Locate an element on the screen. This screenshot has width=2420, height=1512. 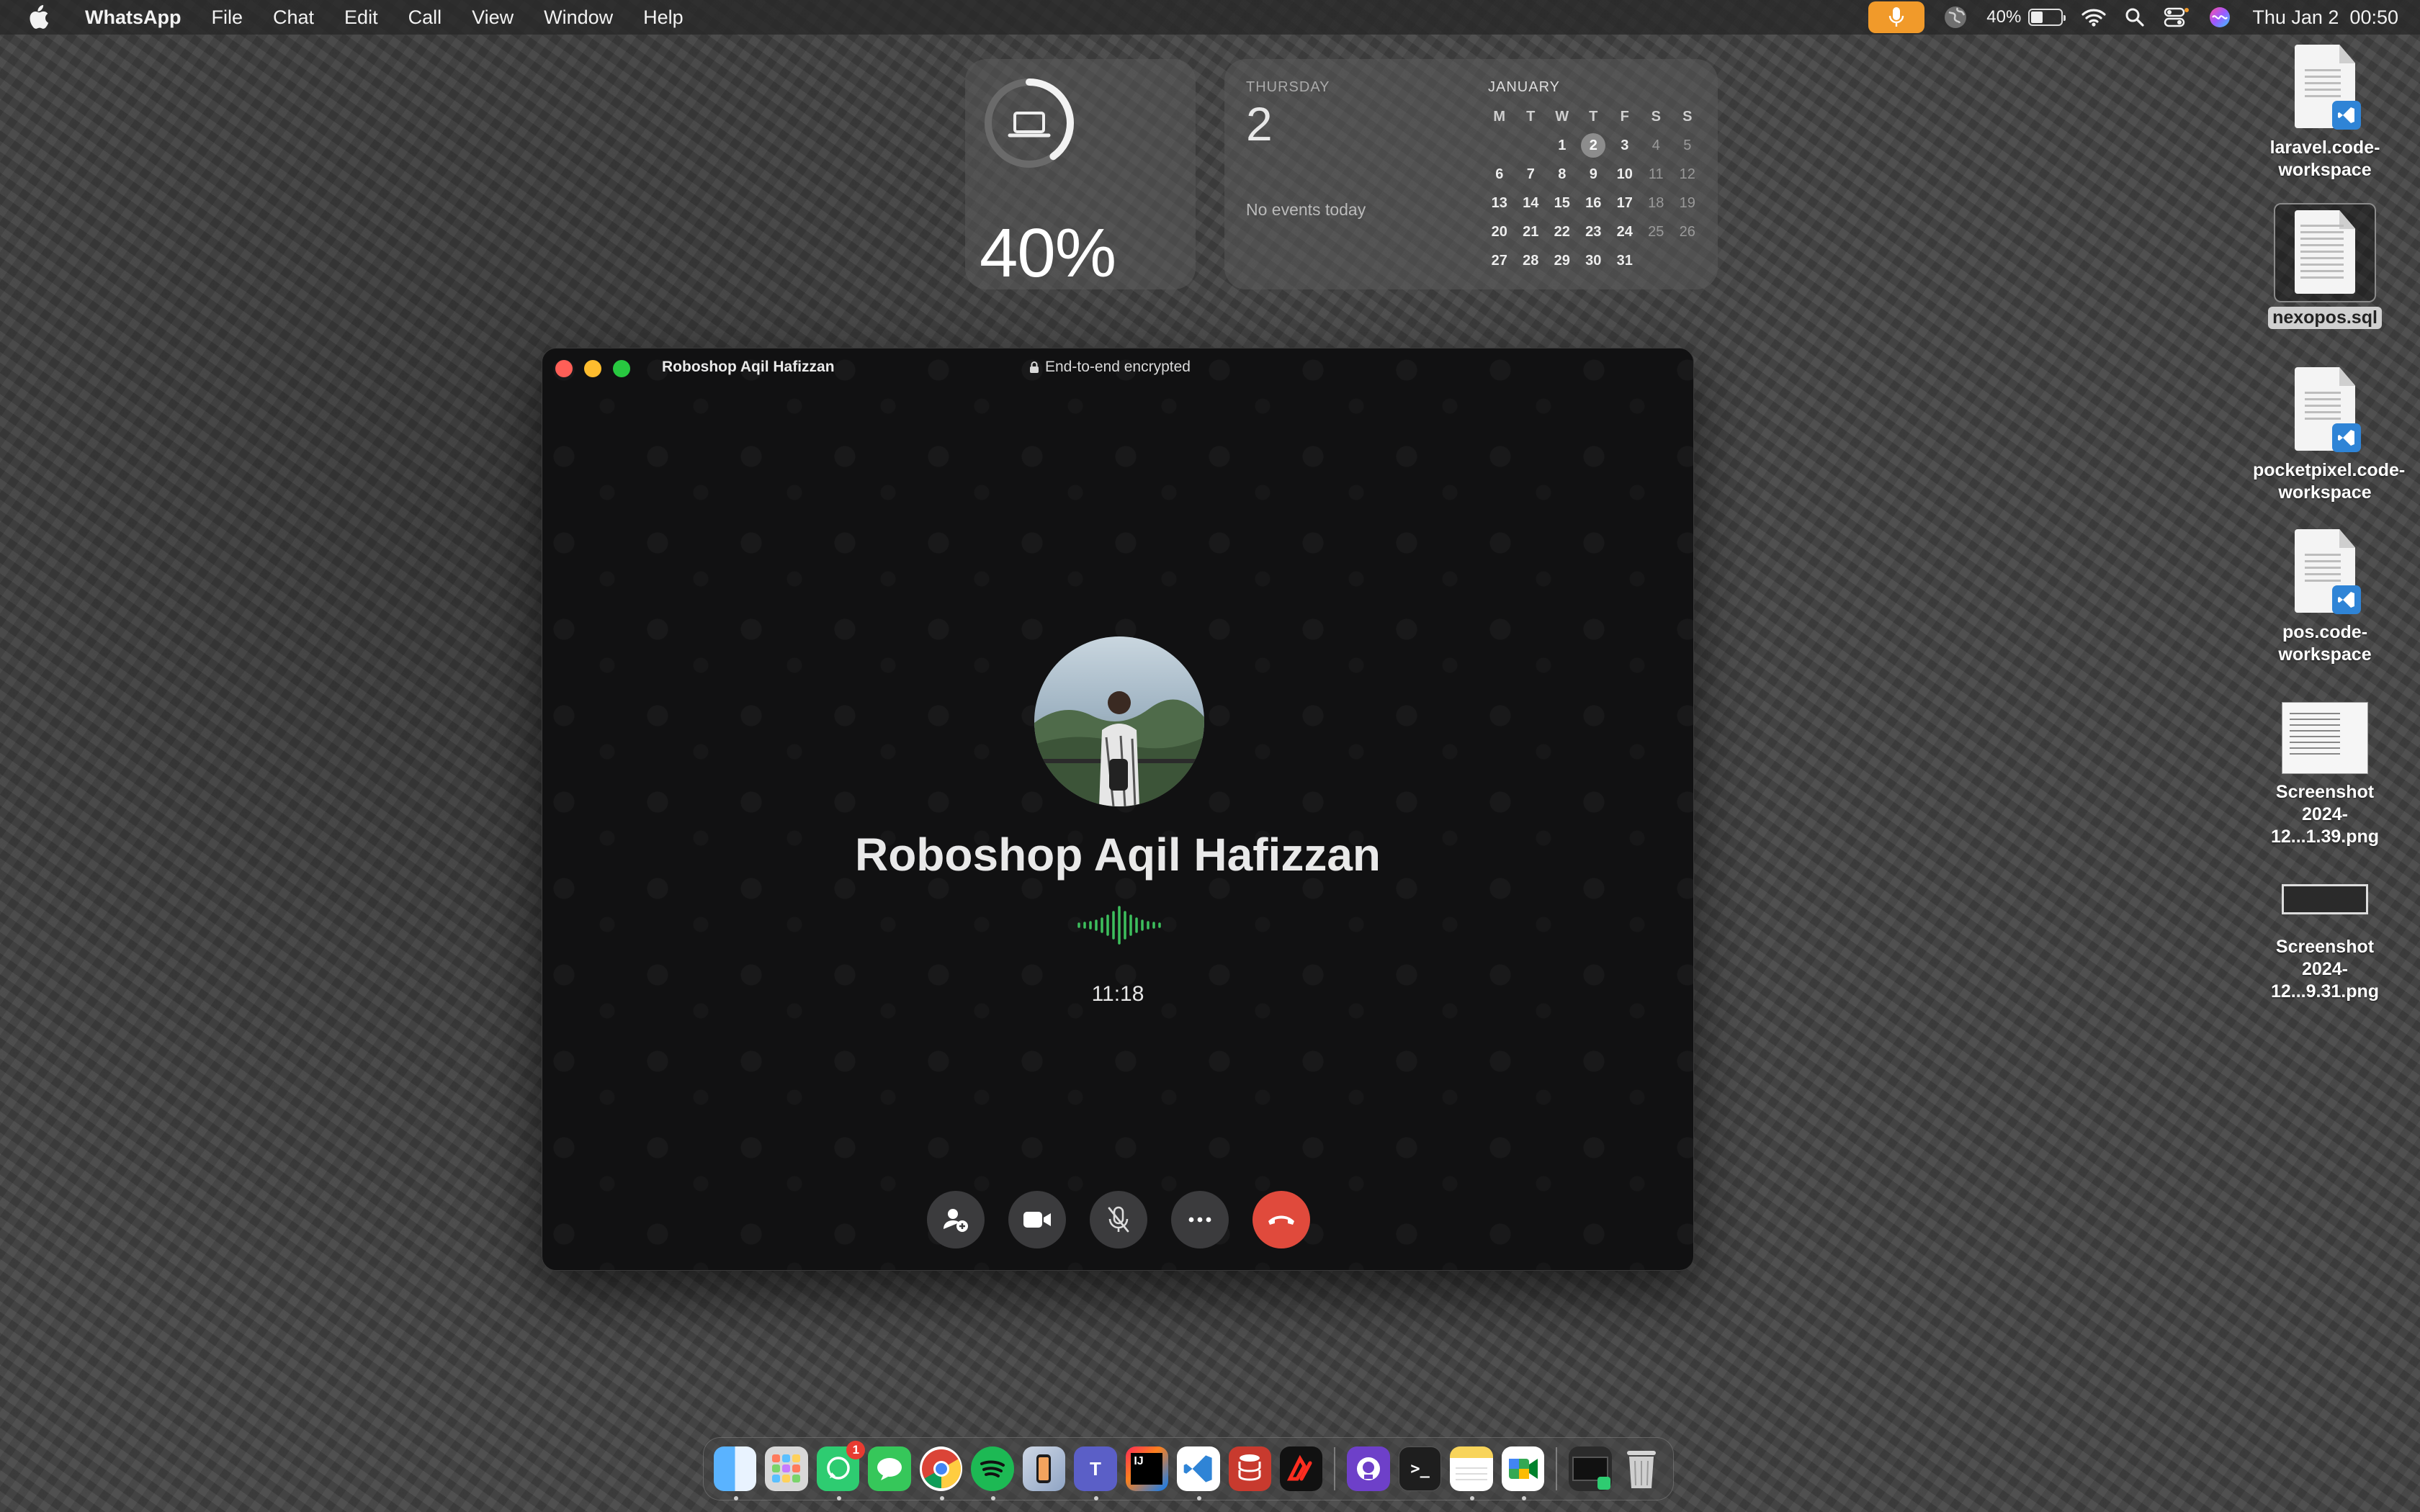
call-controls is located at coordinates (1118, 1219).